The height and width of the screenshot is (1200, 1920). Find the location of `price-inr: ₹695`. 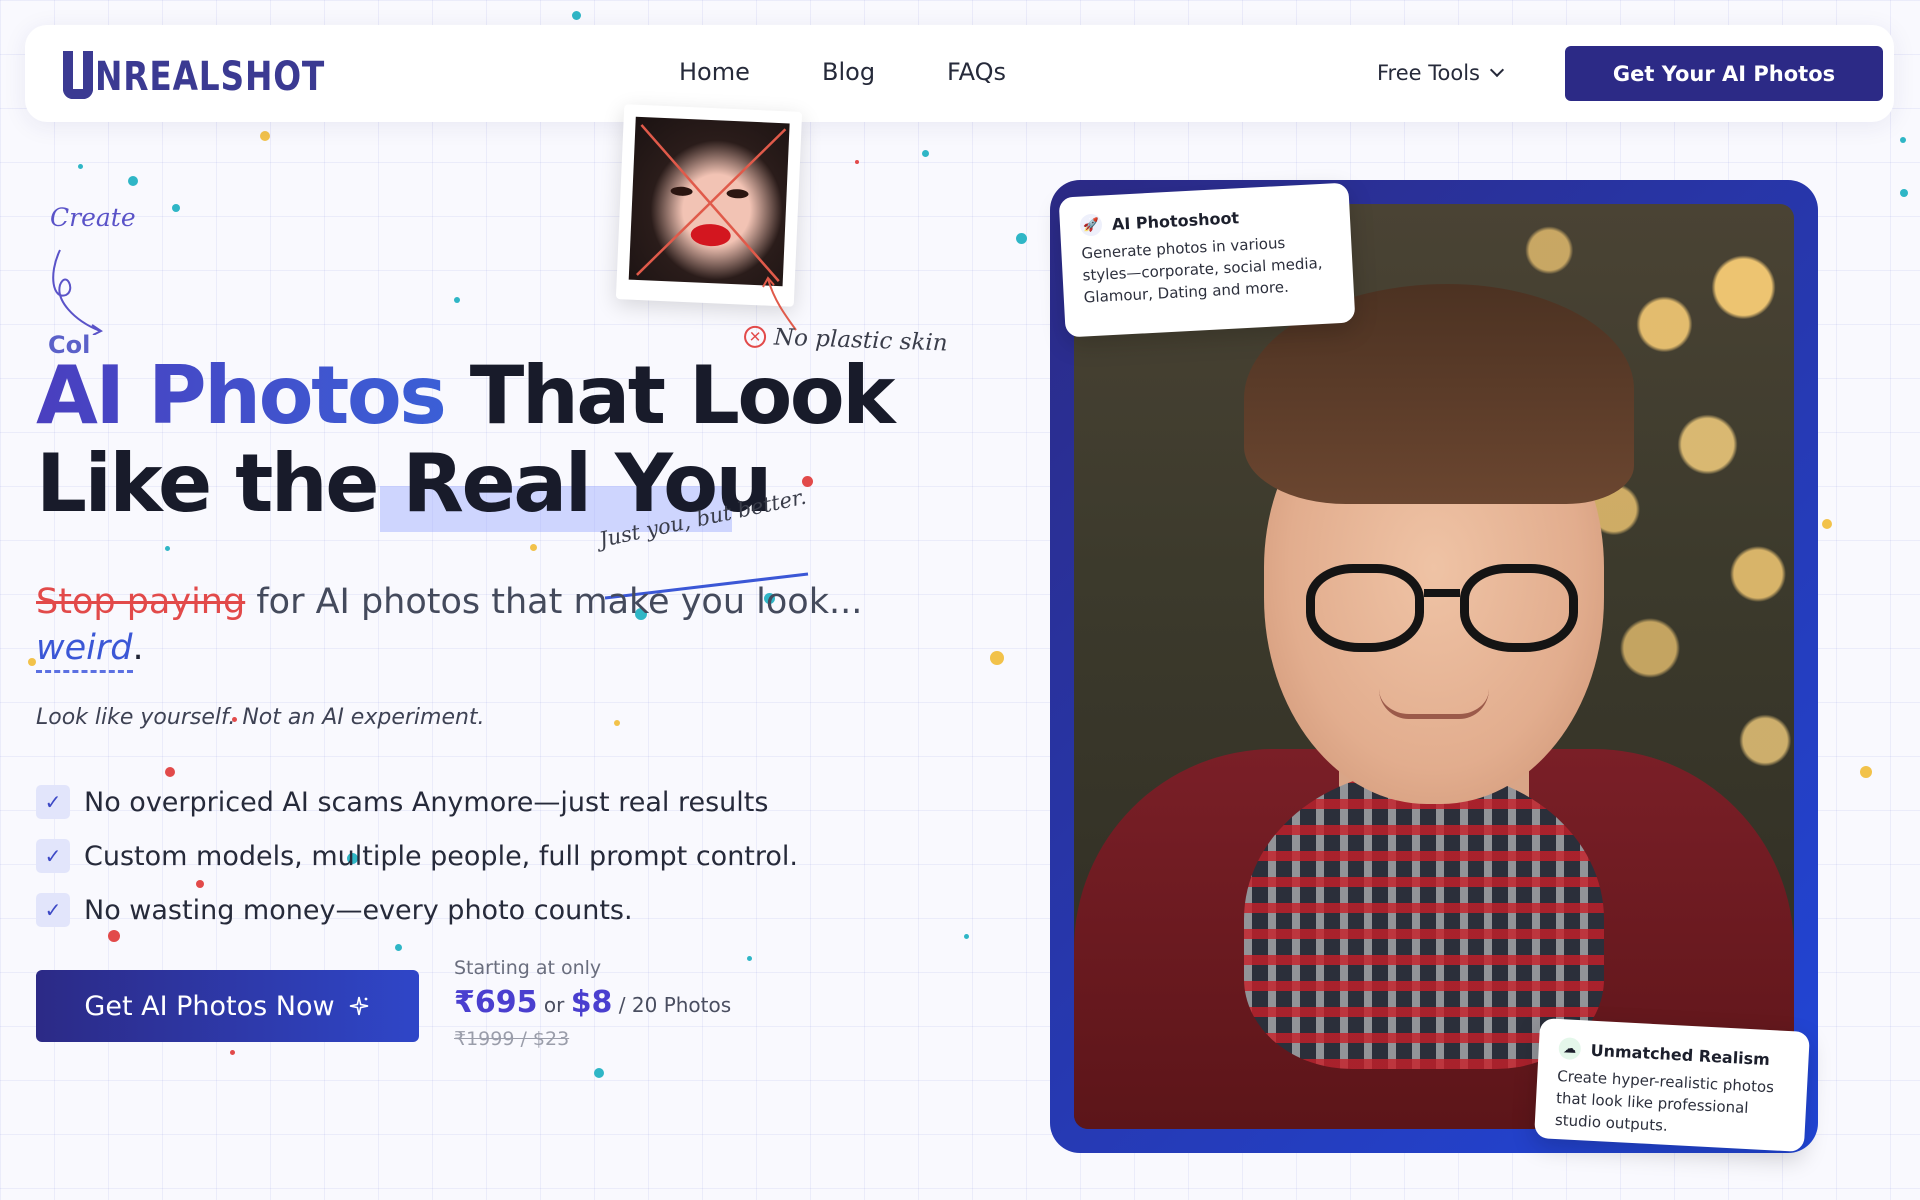

price-inr: ₹695 is located at coordinates (496, 1002).